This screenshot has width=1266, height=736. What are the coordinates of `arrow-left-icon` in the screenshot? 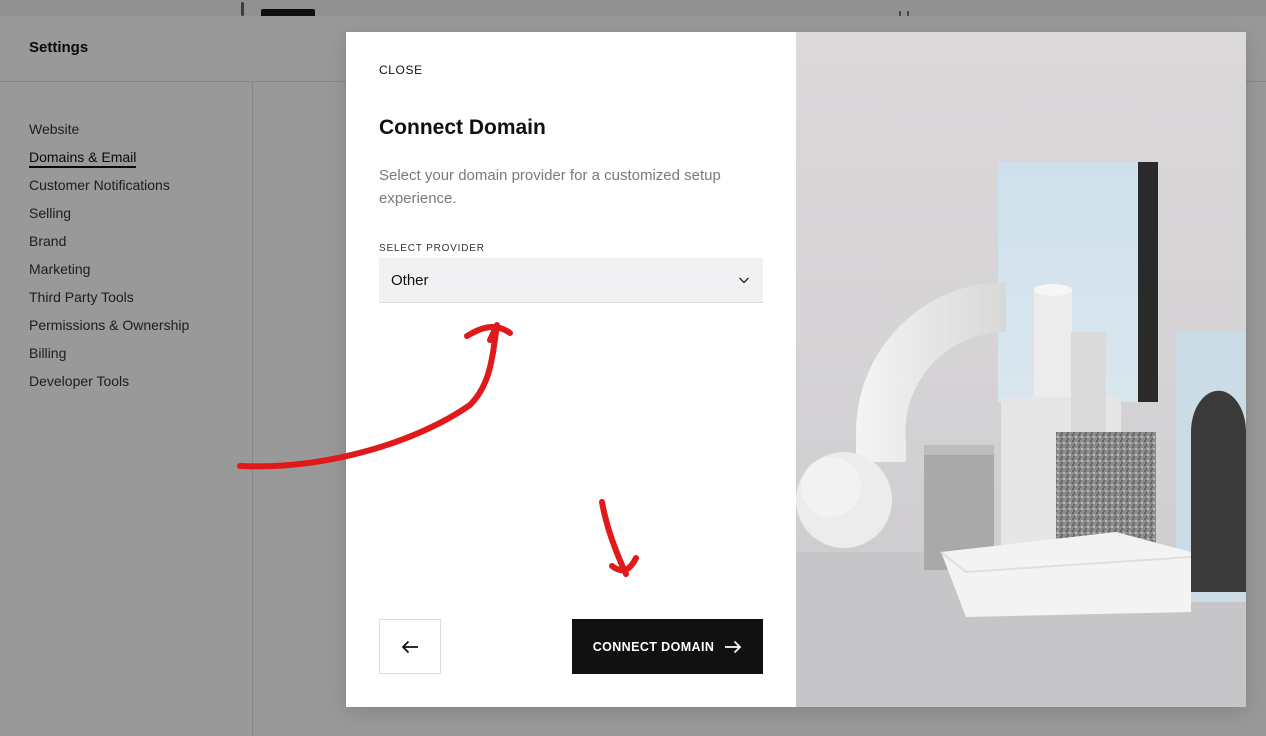 It's located at (409, 646).